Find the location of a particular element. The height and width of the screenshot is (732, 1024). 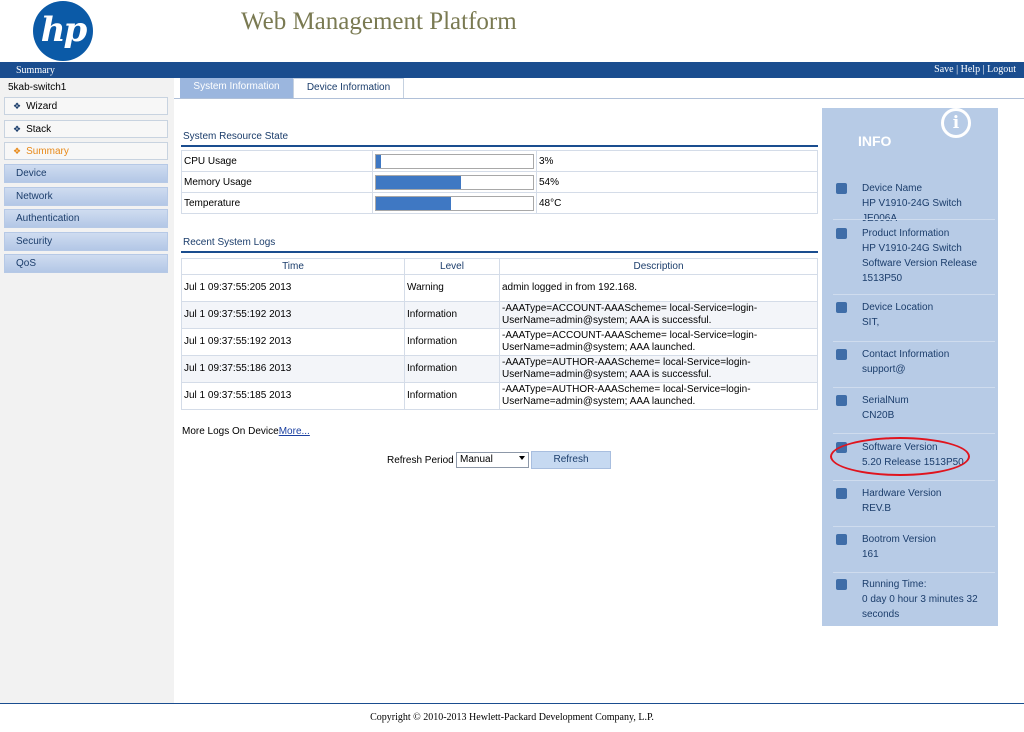

sidebar-group-qos: QoS is located at coordinates (86, 263).